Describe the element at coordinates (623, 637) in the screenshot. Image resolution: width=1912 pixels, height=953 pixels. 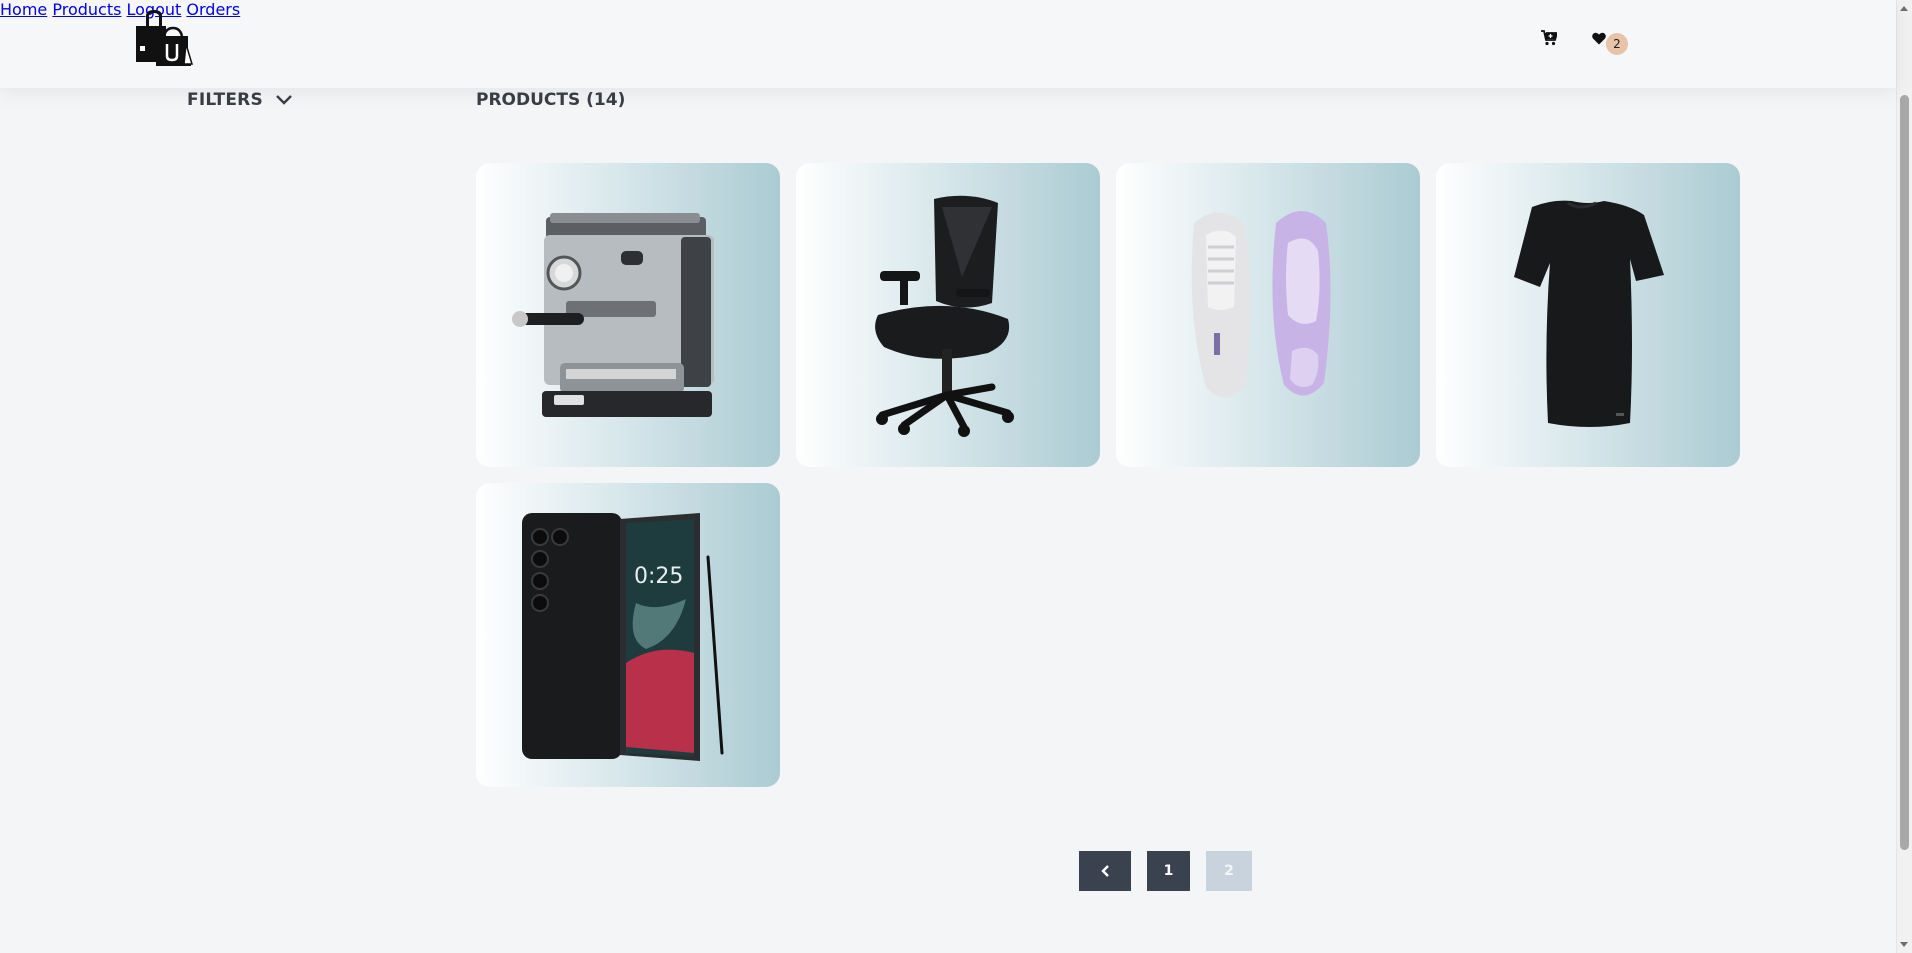
I see `smartphone-image: 0:25` at that location.